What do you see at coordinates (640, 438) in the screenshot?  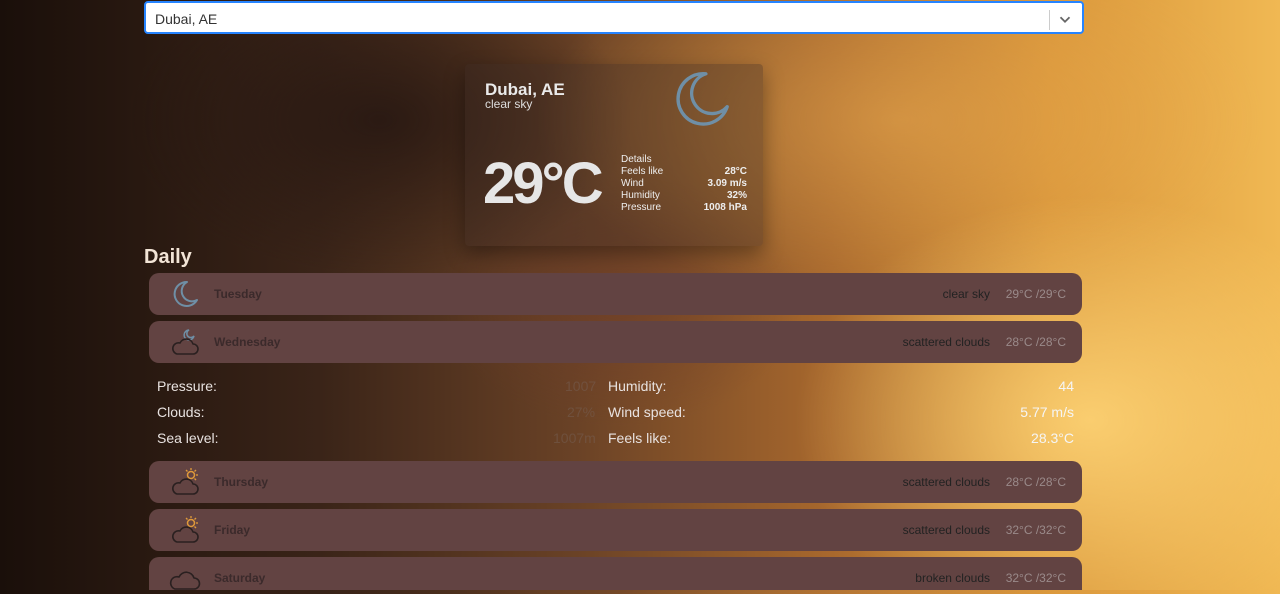 I see `feels-like-label: Feels like:` at bounding box center [640, 438].